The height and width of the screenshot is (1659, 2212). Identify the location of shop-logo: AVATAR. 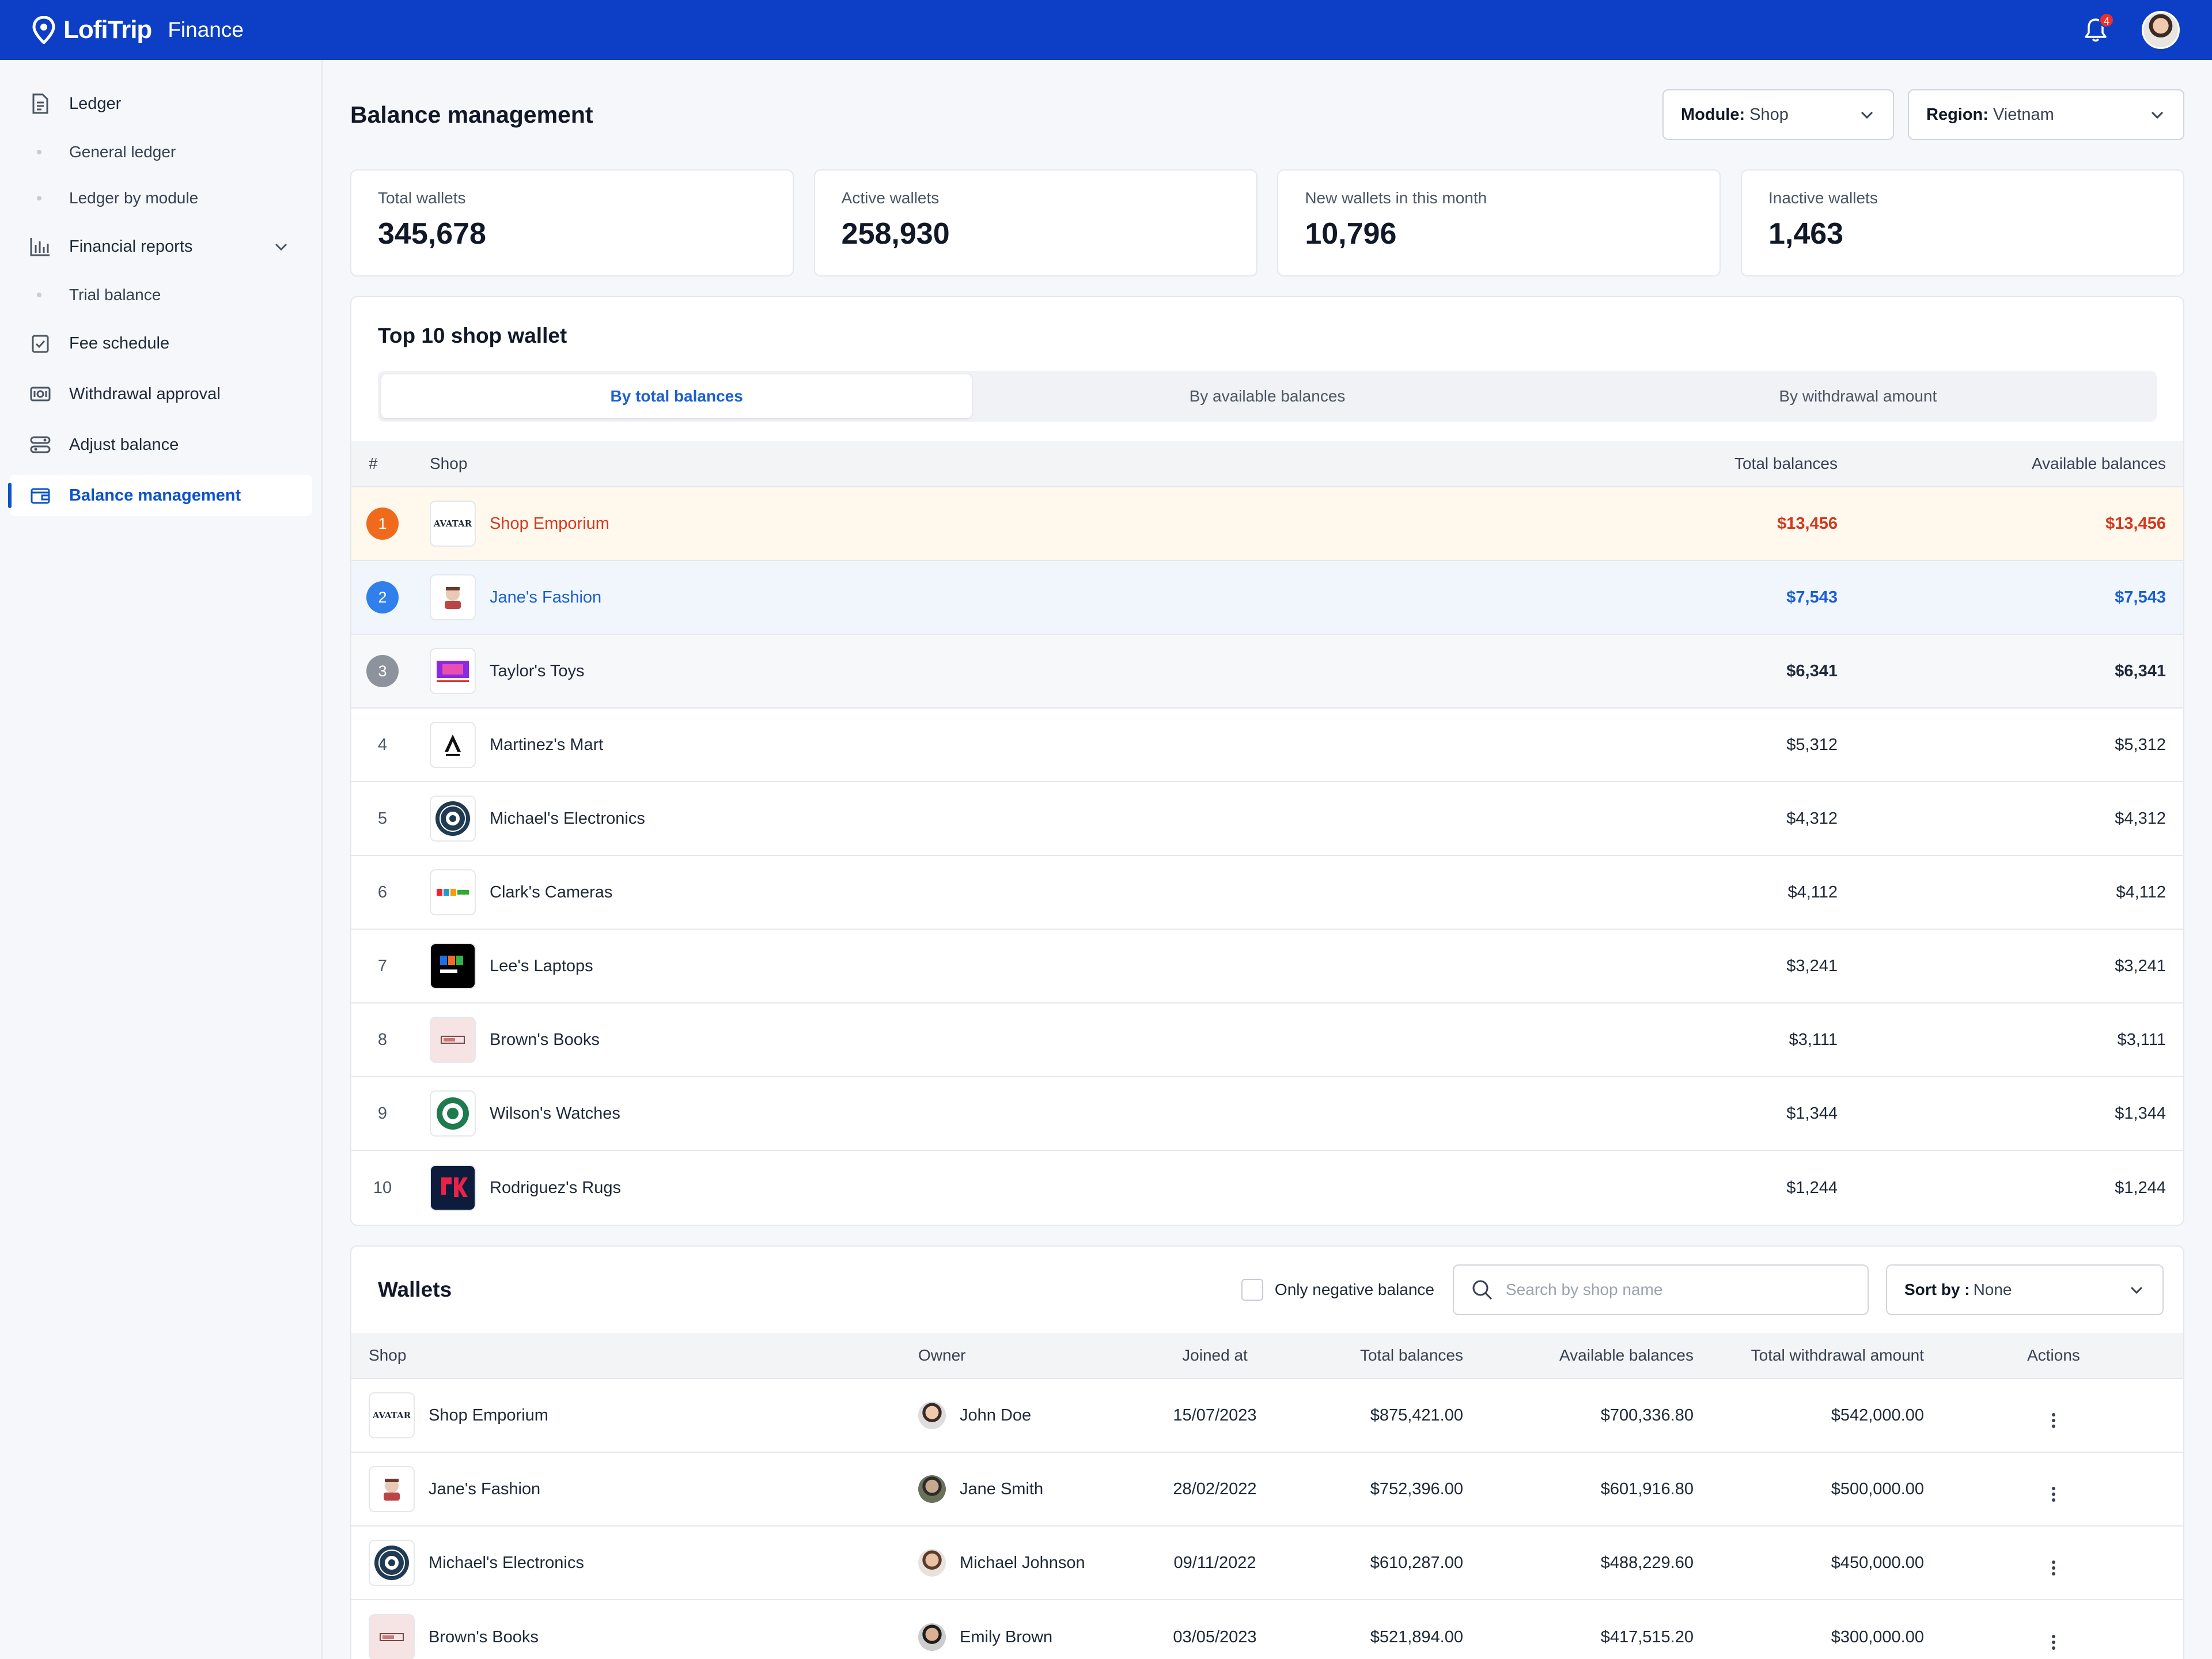
(392, 1415).